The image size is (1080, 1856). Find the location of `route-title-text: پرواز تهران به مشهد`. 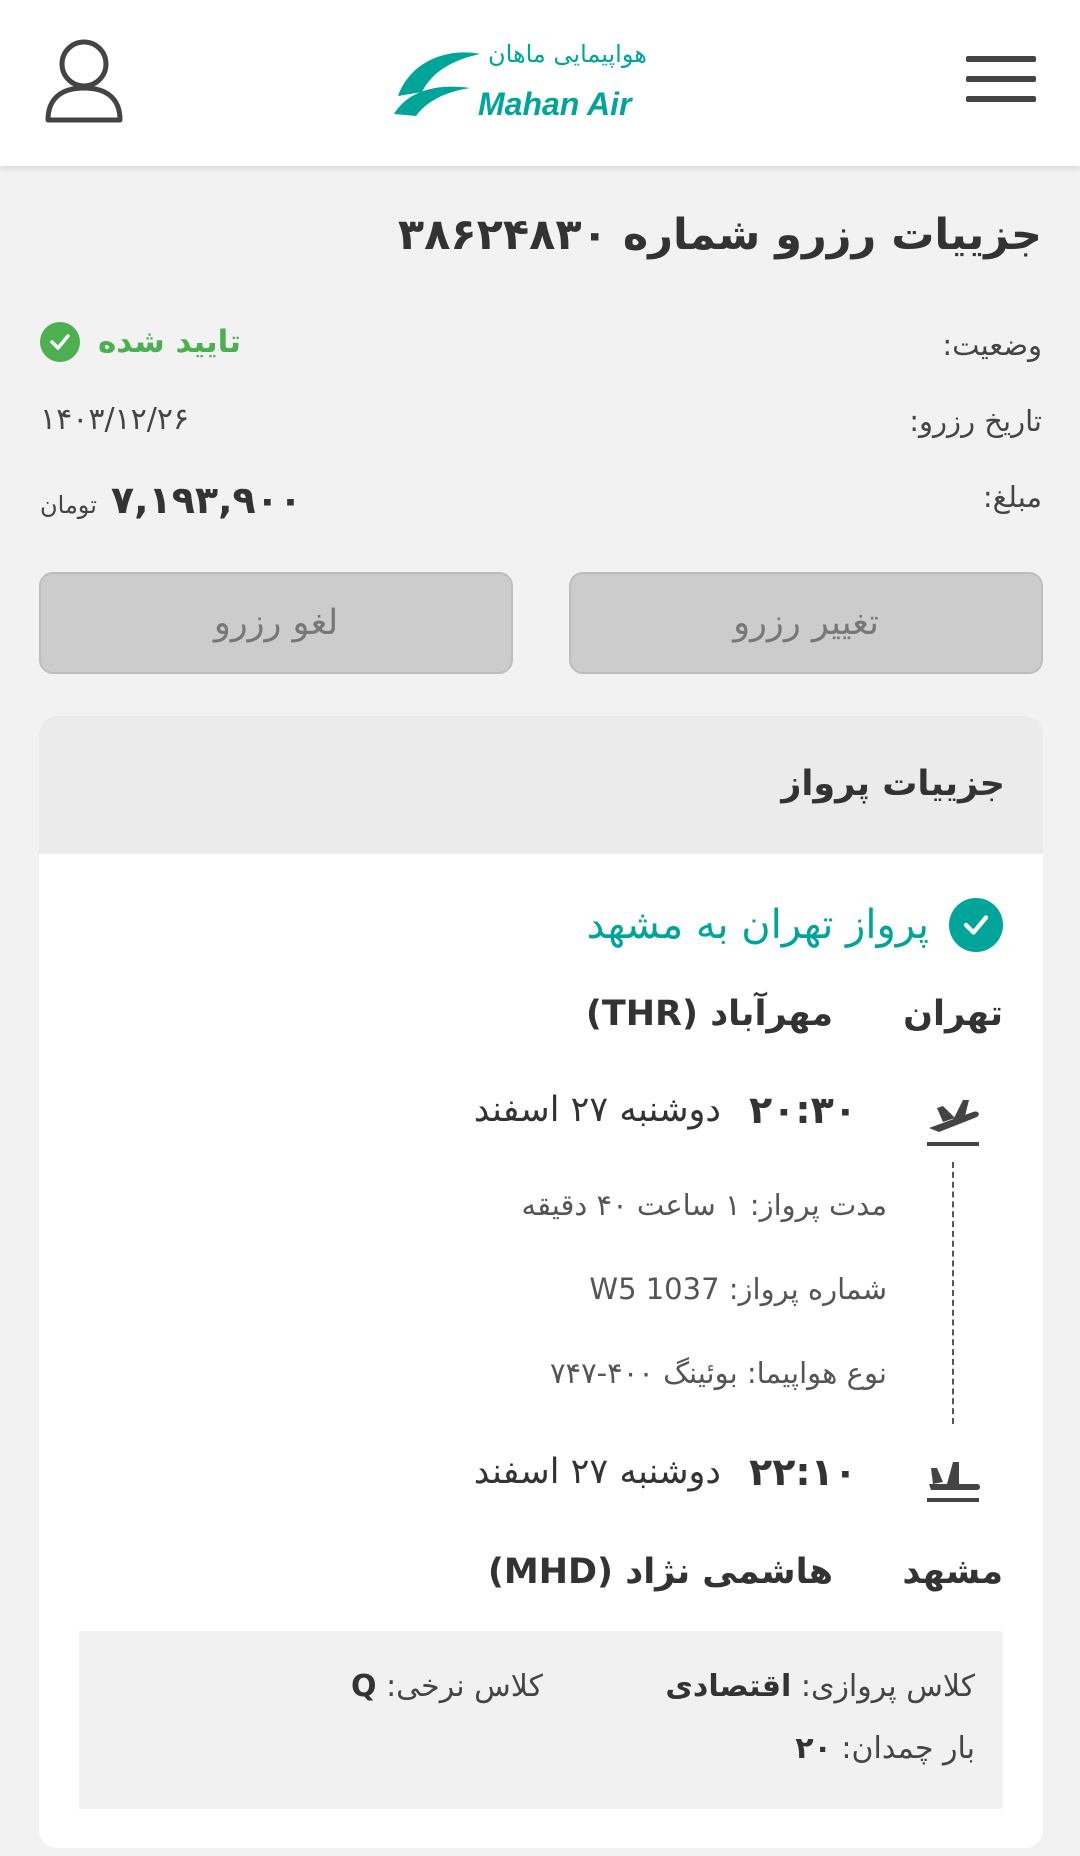

route-title-text: پرواز تهران به مشهد is located at coordinates (757, 925).